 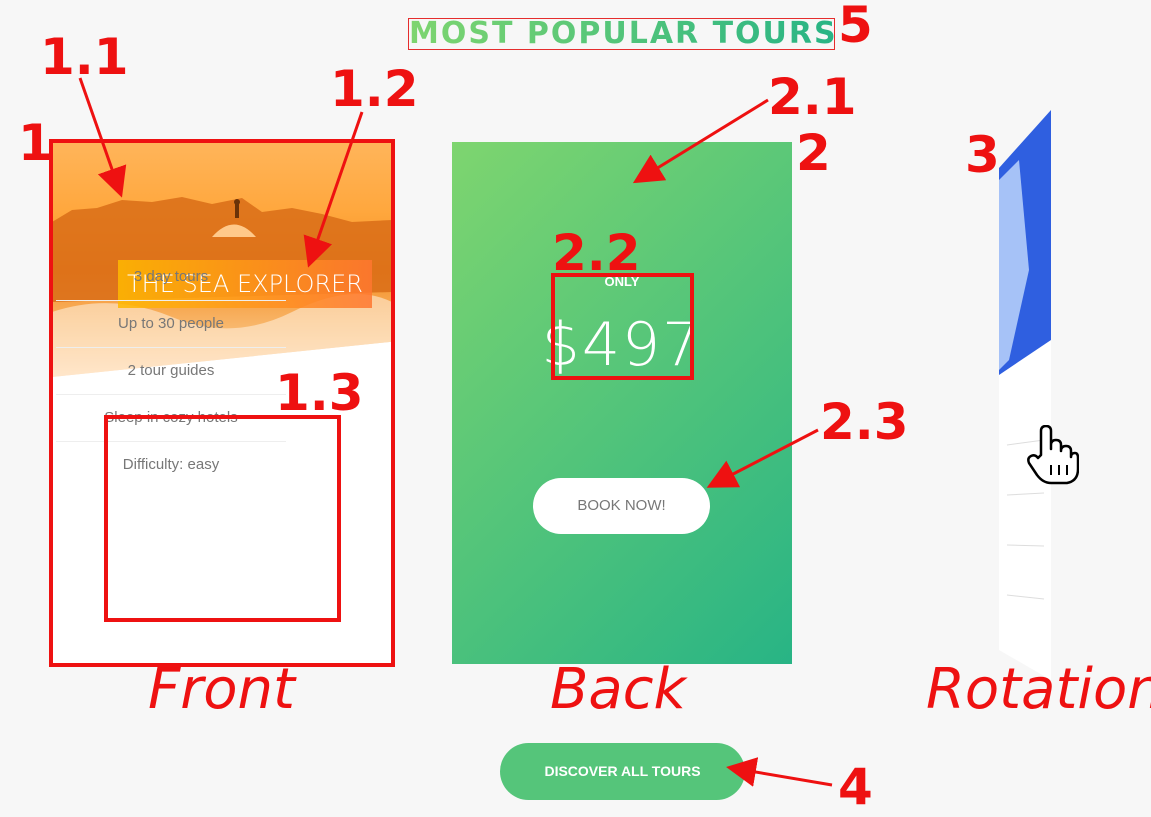 I want to click on annotation-1-2: 1.2, so click(x=374, y=89).